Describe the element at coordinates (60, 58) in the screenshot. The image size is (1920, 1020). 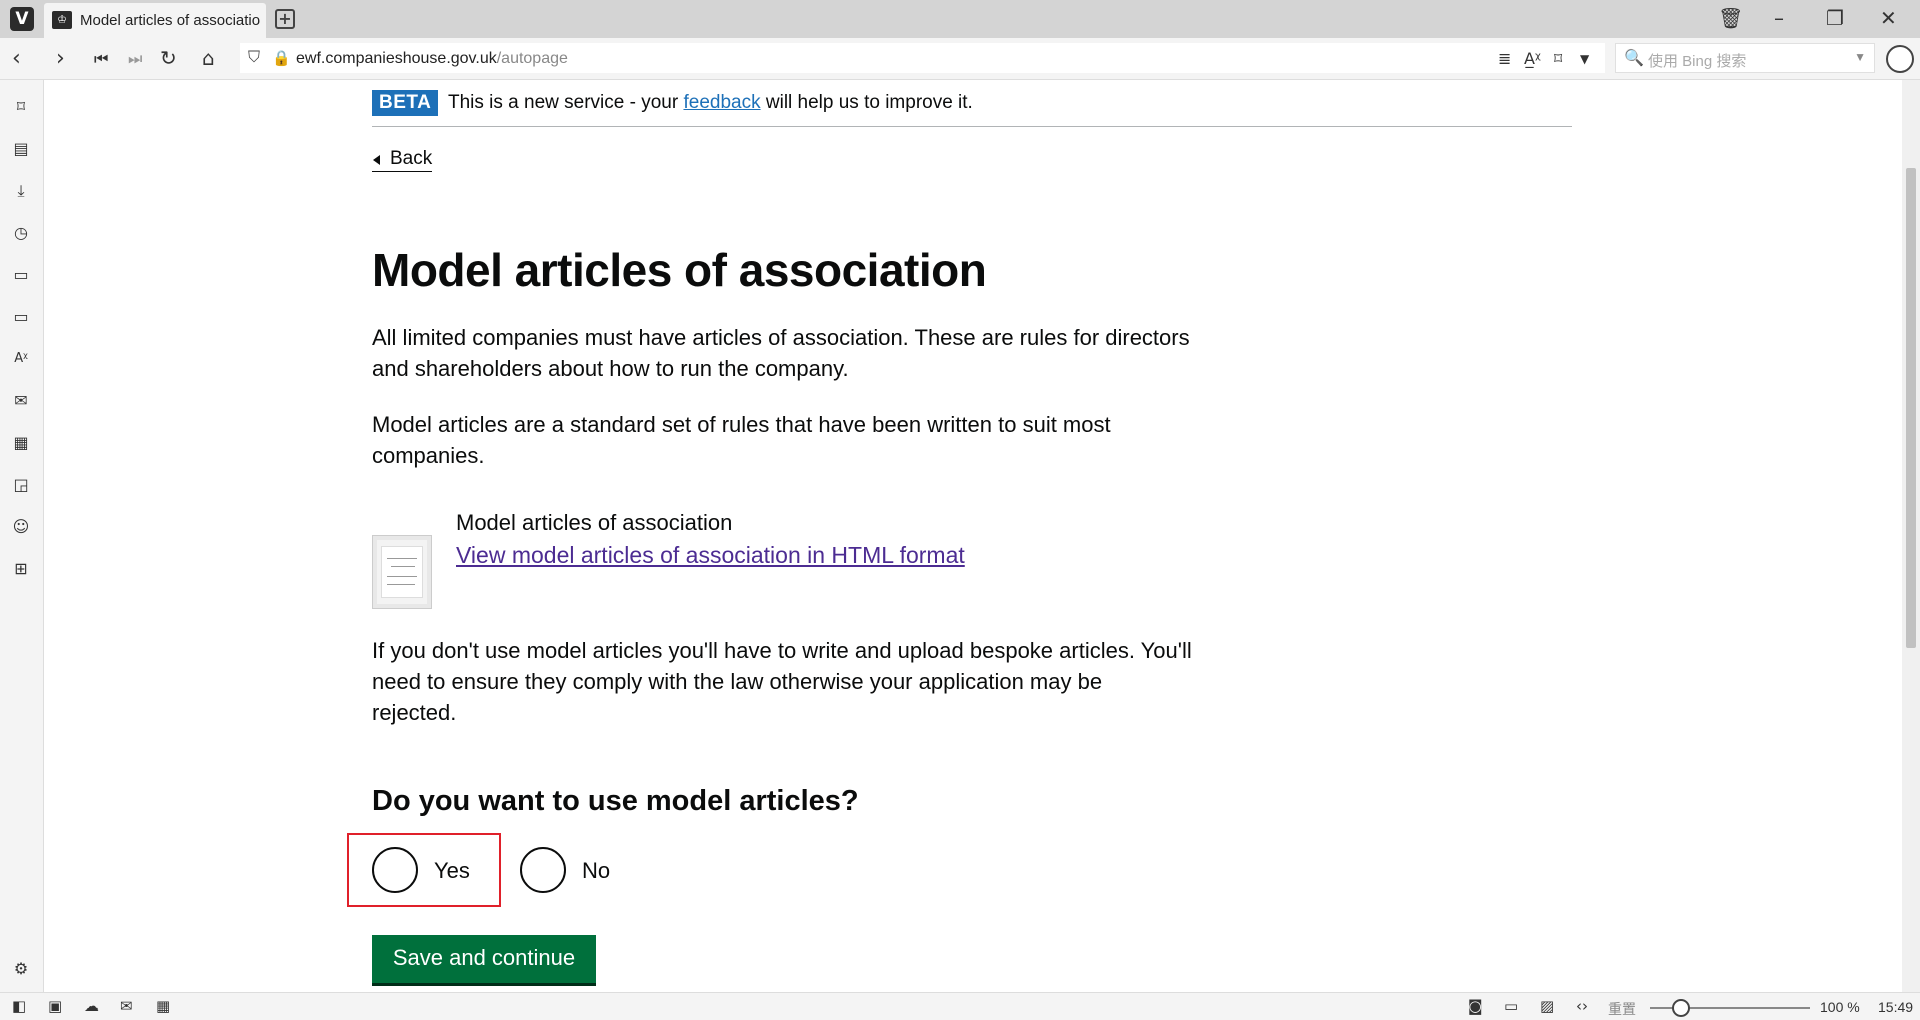
I see `forward-icon: ›` at that location.